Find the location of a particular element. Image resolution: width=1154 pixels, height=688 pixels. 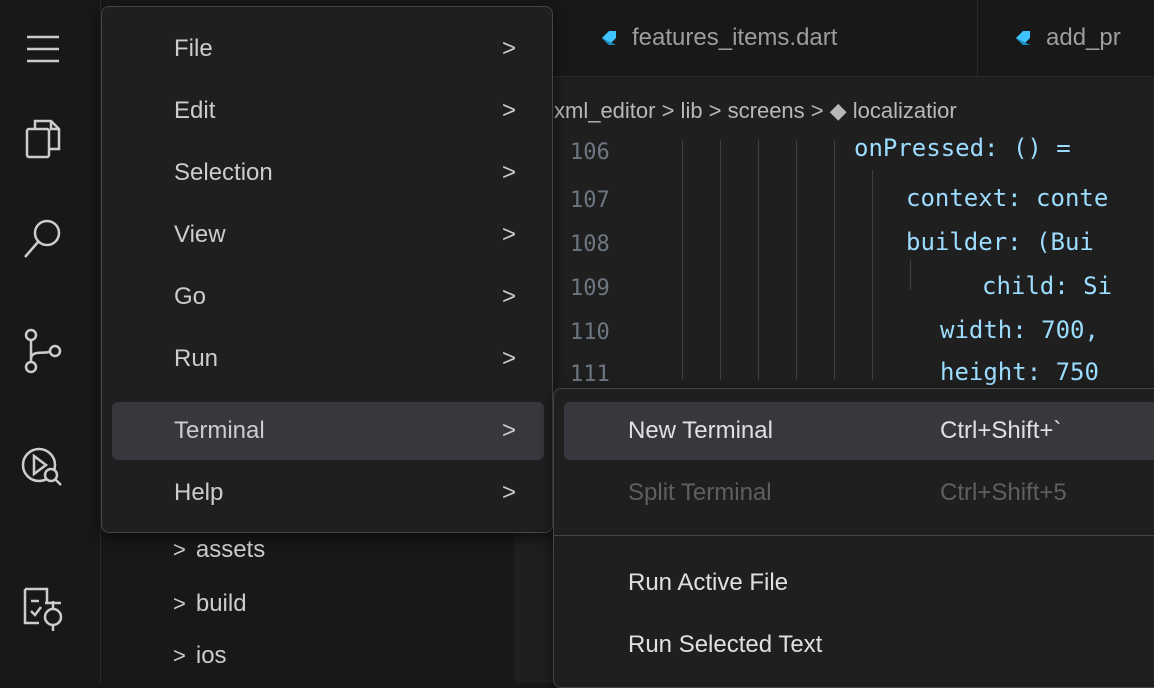

tree-item-build: > build is located at coordinates (210, 604).